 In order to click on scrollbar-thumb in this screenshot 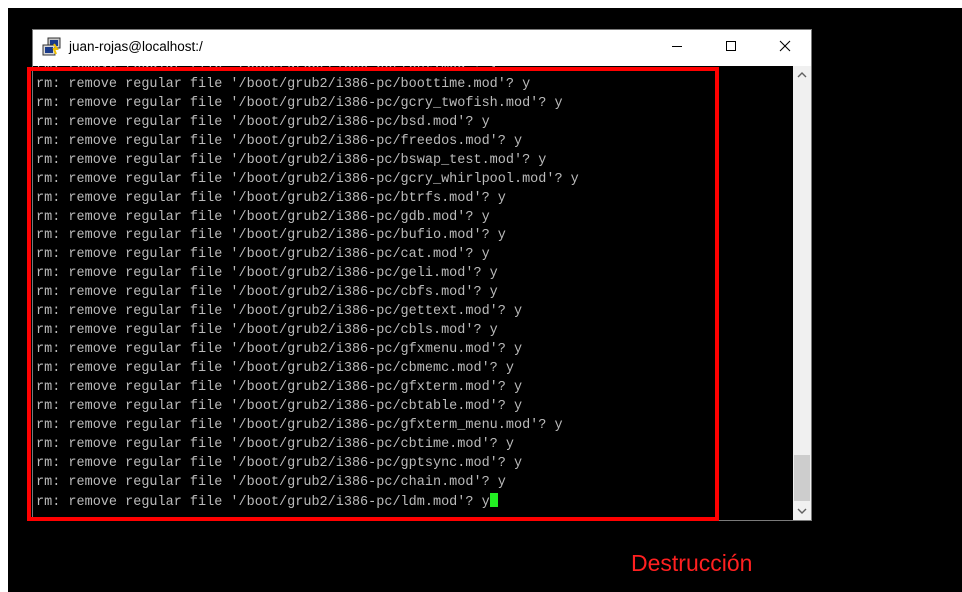, I will do `click(802, 478)`.